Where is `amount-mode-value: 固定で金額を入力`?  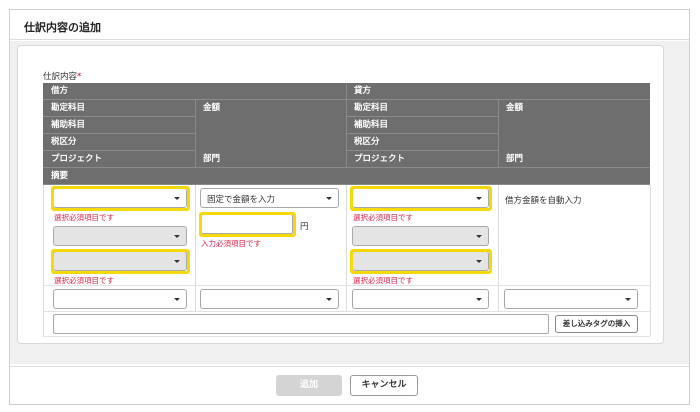
amount-mode-value: 固定で金額を入力 is located at coordinates (241, 200).